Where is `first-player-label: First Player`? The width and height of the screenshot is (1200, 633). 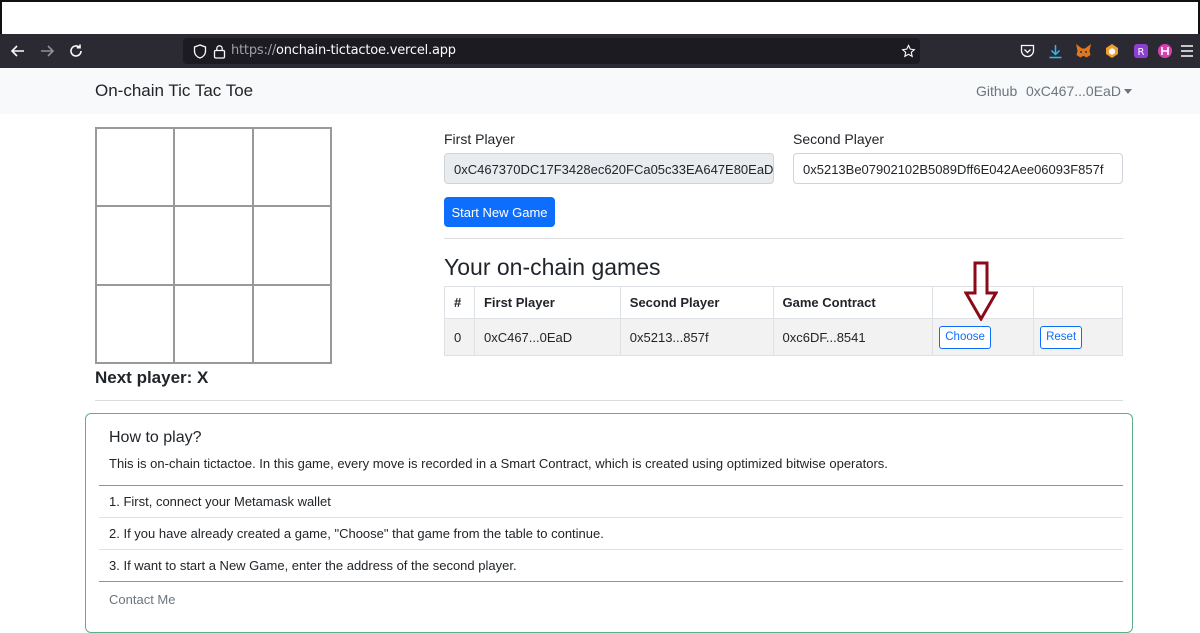
first-player-label: First Player is located at coordinates (479, 139).